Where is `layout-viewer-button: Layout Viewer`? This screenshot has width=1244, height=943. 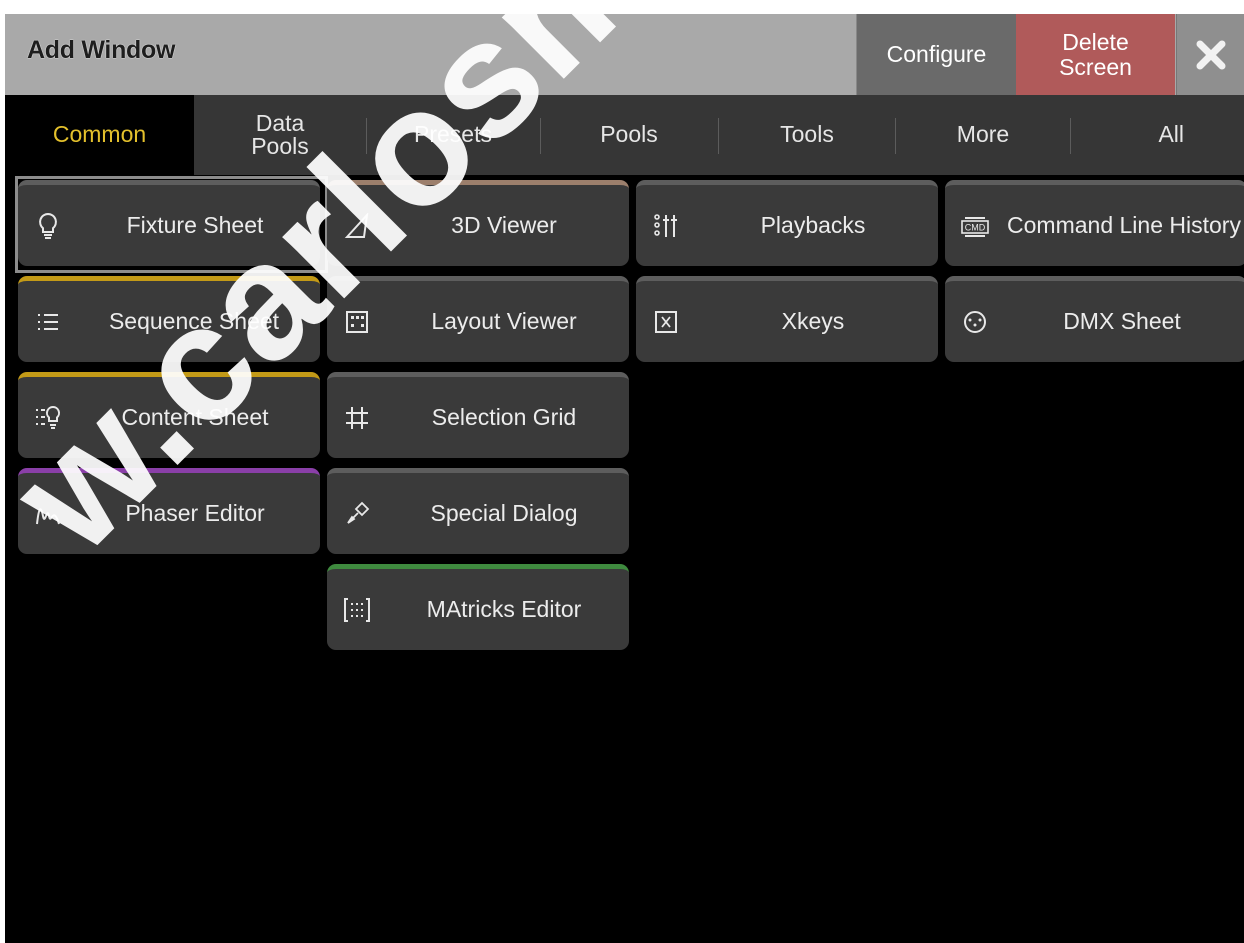
layout-viewer-button: Layout Viewer is located at coordinates (478, 319).